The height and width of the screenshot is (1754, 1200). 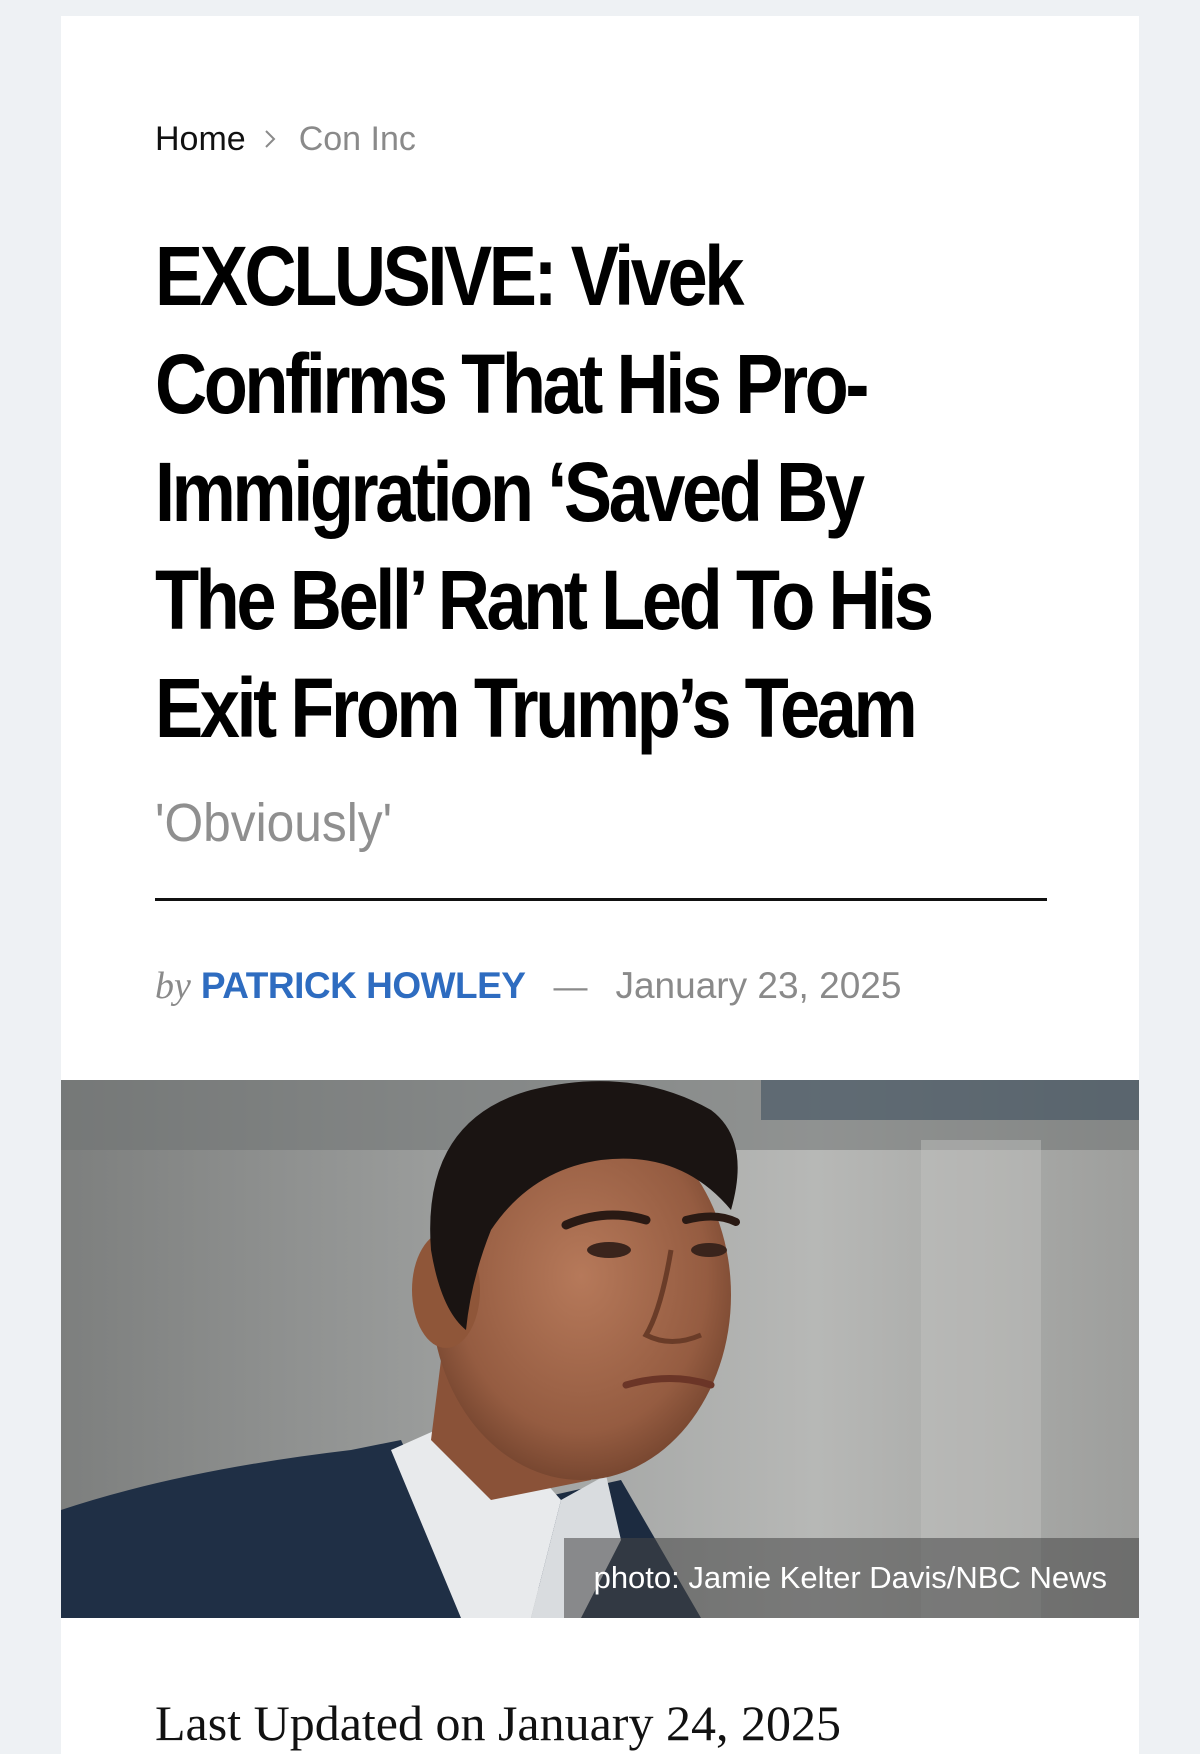 What do you see at coordinates (601, 899) in the screenshot?
I see `header-divider` at bounding box center [601, 899].